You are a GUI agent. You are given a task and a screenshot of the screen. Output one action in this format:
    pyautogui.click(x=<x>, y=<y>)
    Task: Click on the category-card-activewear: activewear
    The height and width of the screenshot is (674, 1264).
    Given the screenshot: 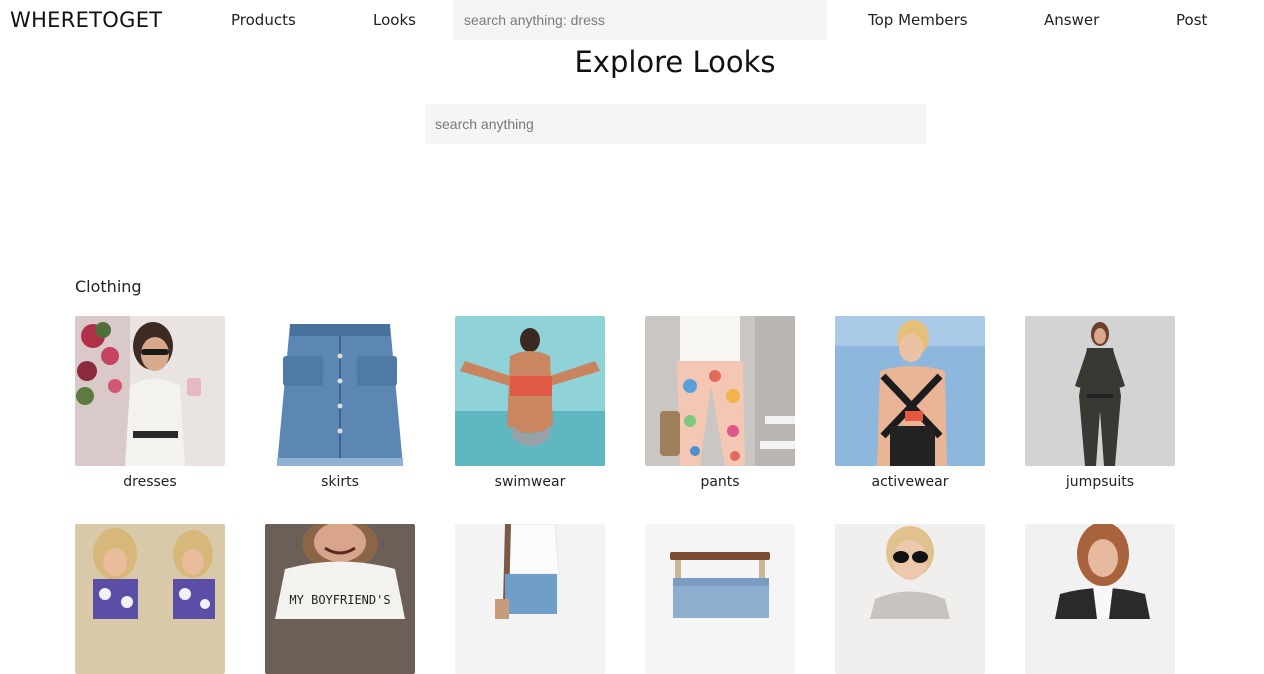 What is the action you would take?
    pyautogui.click(x=910, y=403)
    